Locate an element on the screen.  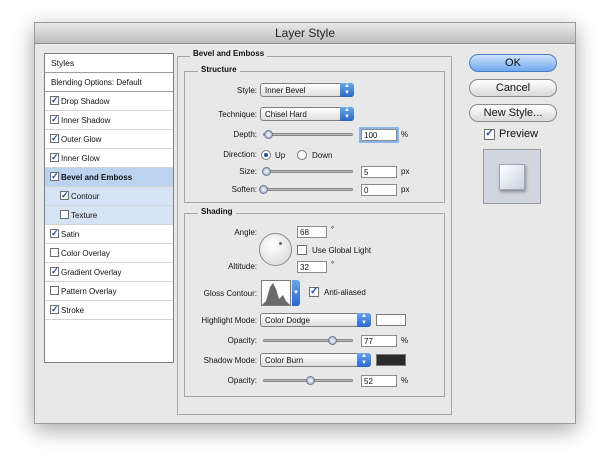
texture-checkbox is located at coordinates (64, 214).